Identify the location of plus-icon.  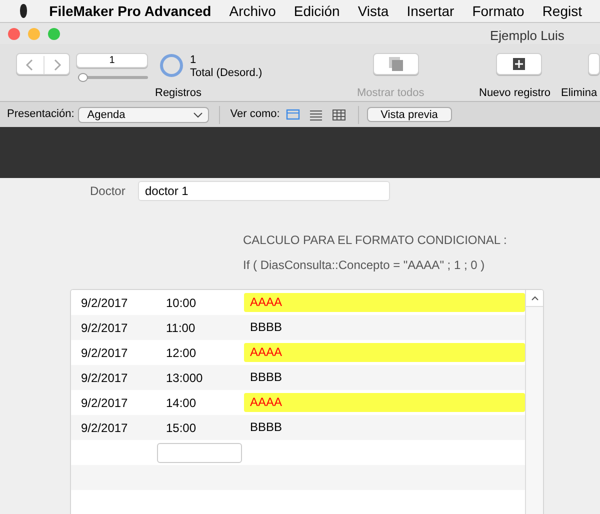
(519, 64).